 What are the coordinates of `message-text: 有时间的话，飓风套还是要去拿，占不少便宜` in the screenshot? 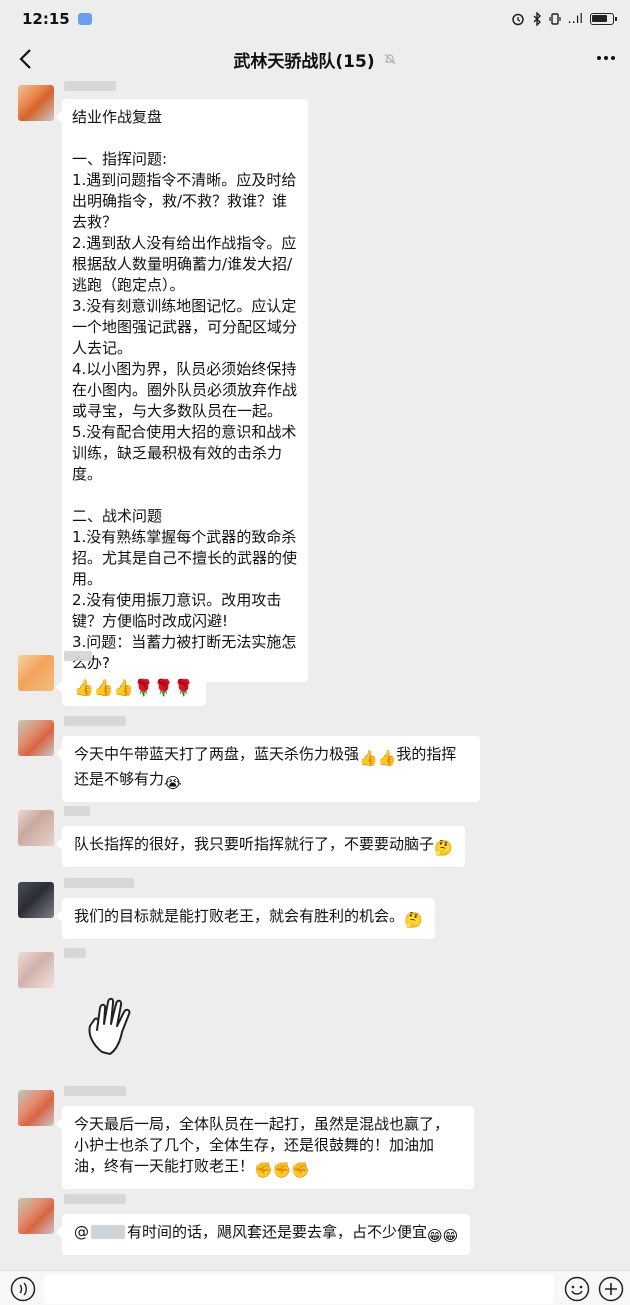 It's located at (277, 1232).